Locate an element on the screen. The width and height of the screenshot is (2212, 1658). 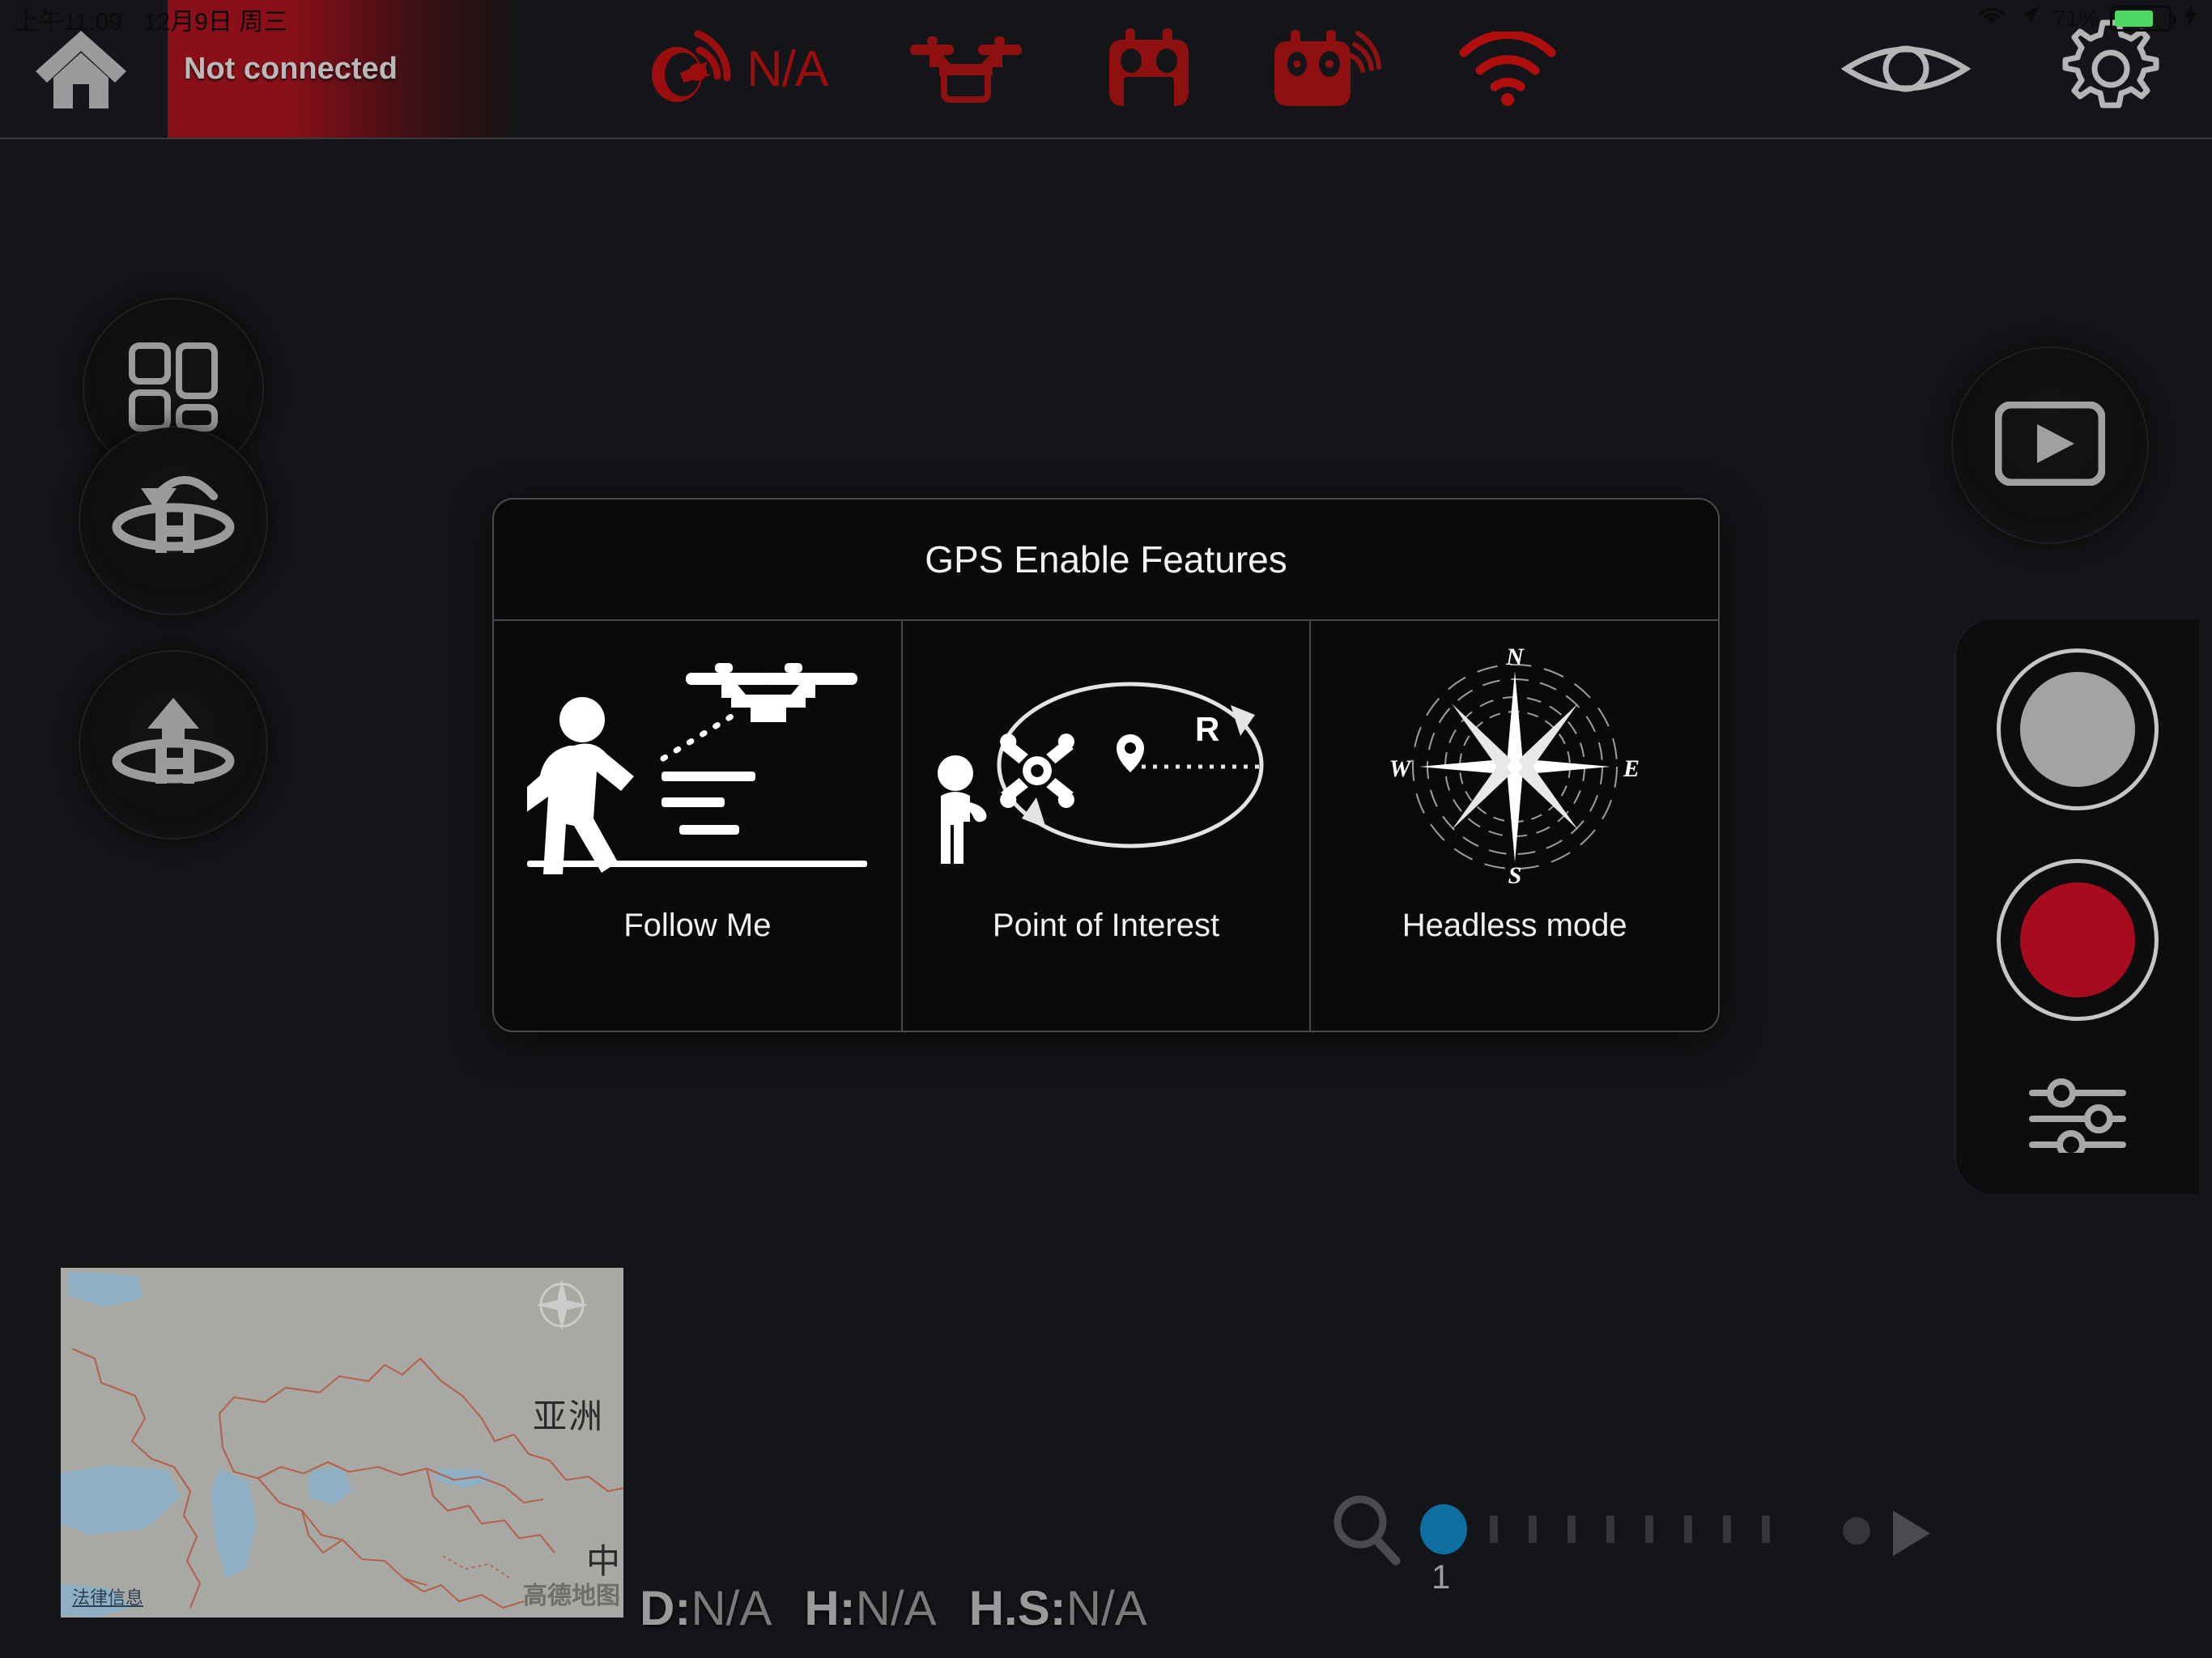
zoom-end-dot is located at coordinates (1857, 1531).